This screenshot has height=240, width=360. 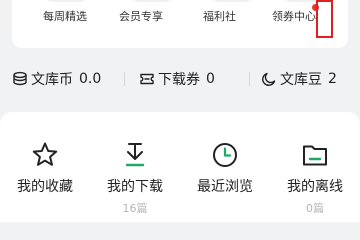 What do you see at coordinates (232, 1) in the screenshot?
I see `welfare-icon` at bounding box center [232, 1].